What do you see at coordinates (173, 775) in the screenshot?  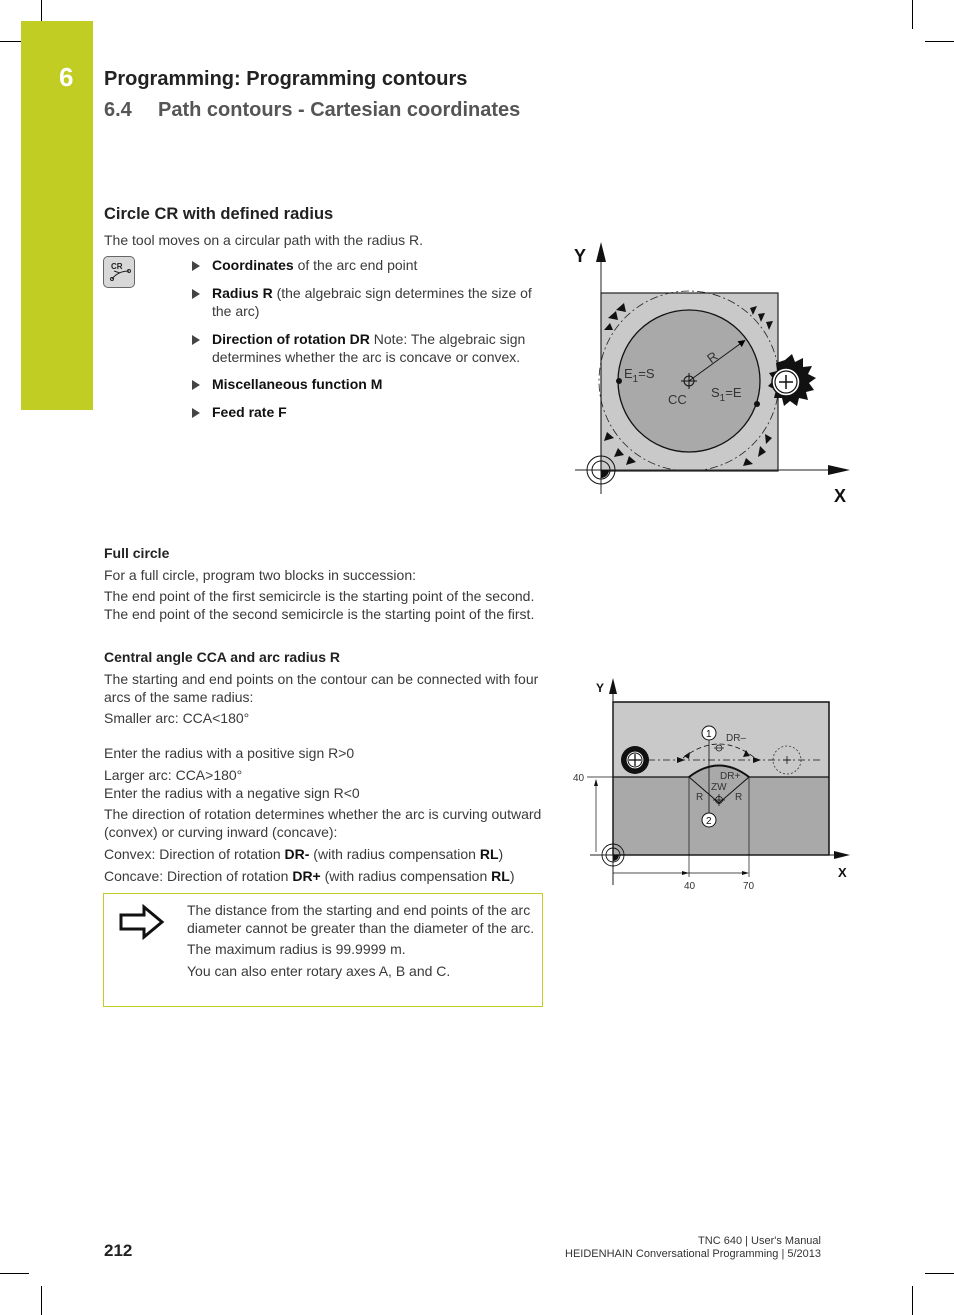 I see `paragraph: Larger arc: CCA>180°` at bounding box center [173, 775].